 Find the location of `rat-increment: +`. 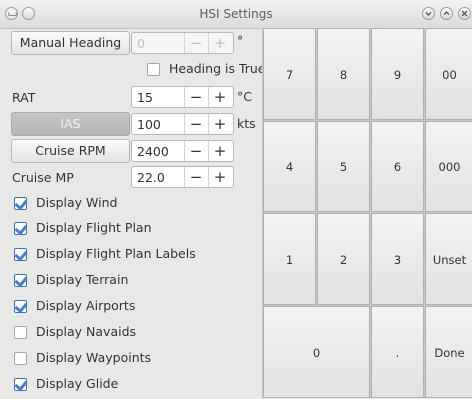

rat-increment: + is located at coordinates (219, 97).